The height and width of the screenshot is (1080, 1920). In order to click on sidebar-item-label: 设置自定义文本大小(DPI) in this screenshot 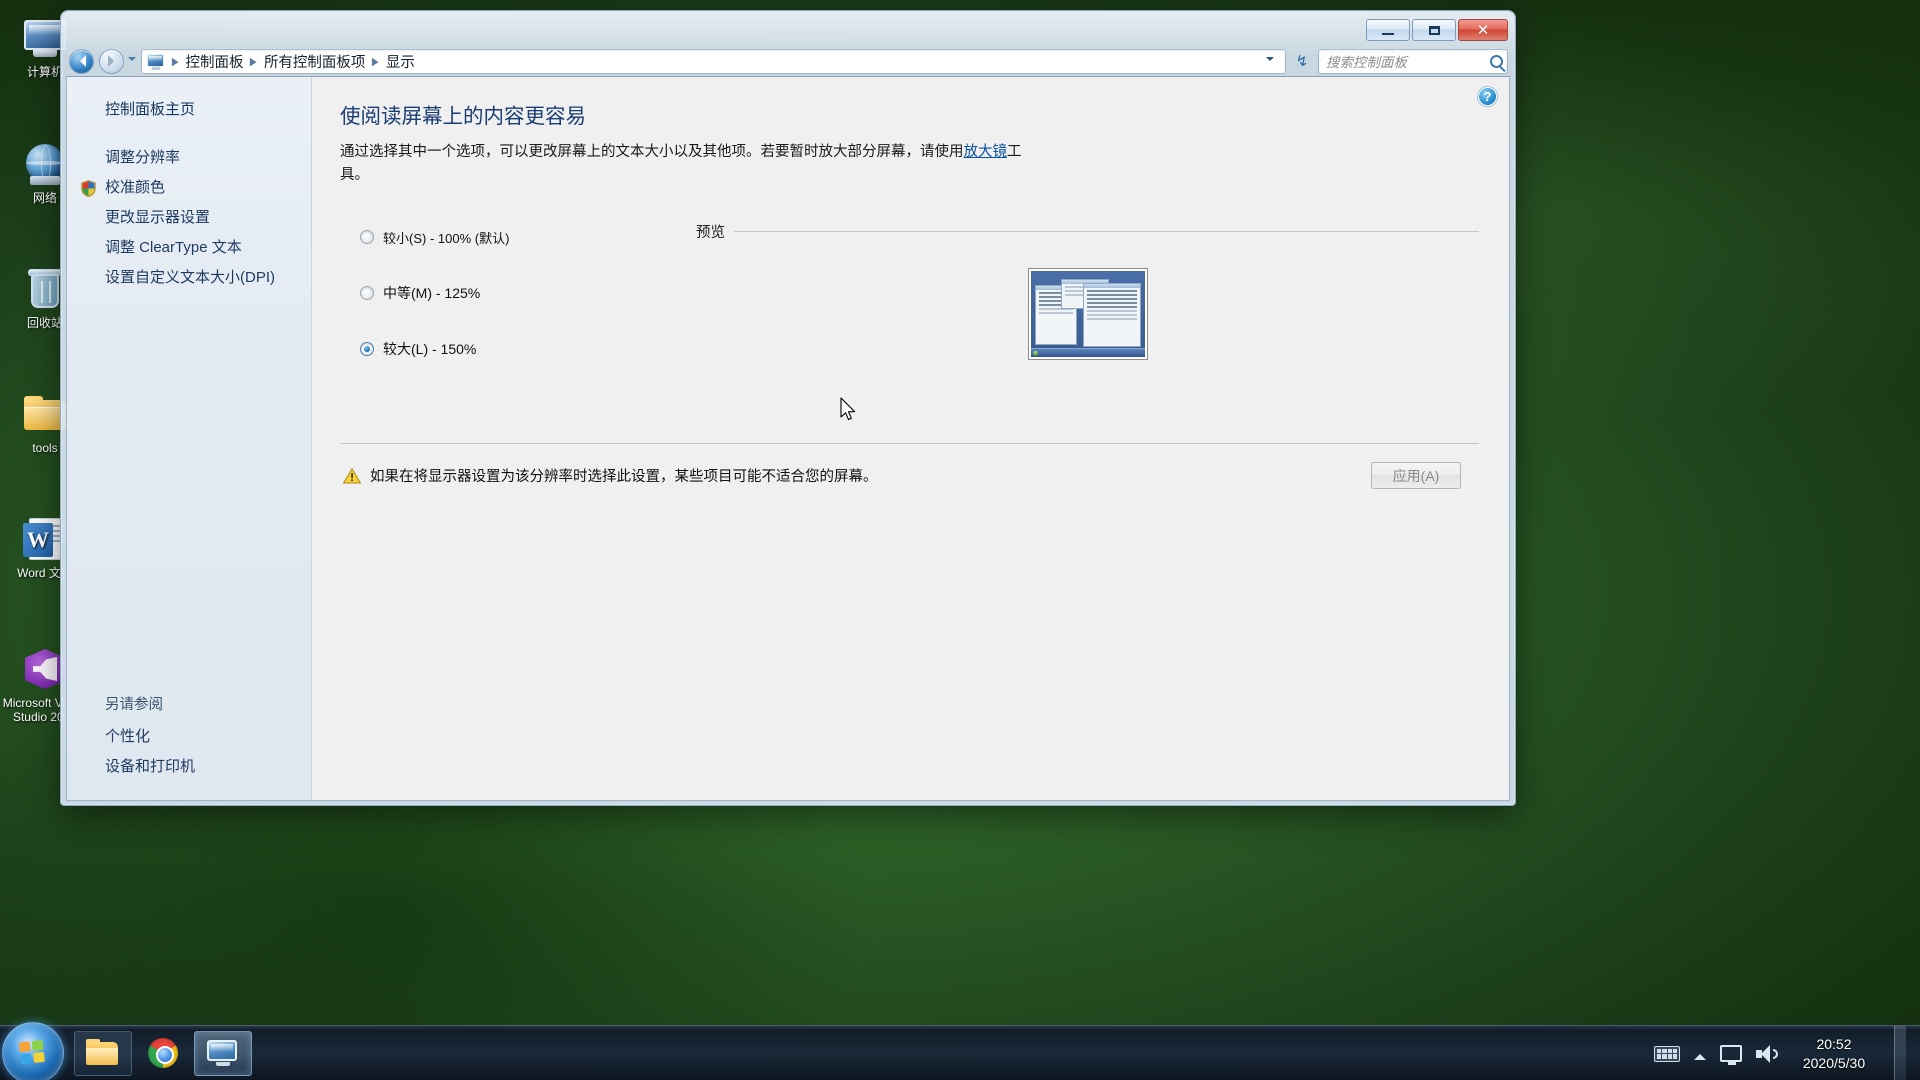, I will do `click(190, 277)`.